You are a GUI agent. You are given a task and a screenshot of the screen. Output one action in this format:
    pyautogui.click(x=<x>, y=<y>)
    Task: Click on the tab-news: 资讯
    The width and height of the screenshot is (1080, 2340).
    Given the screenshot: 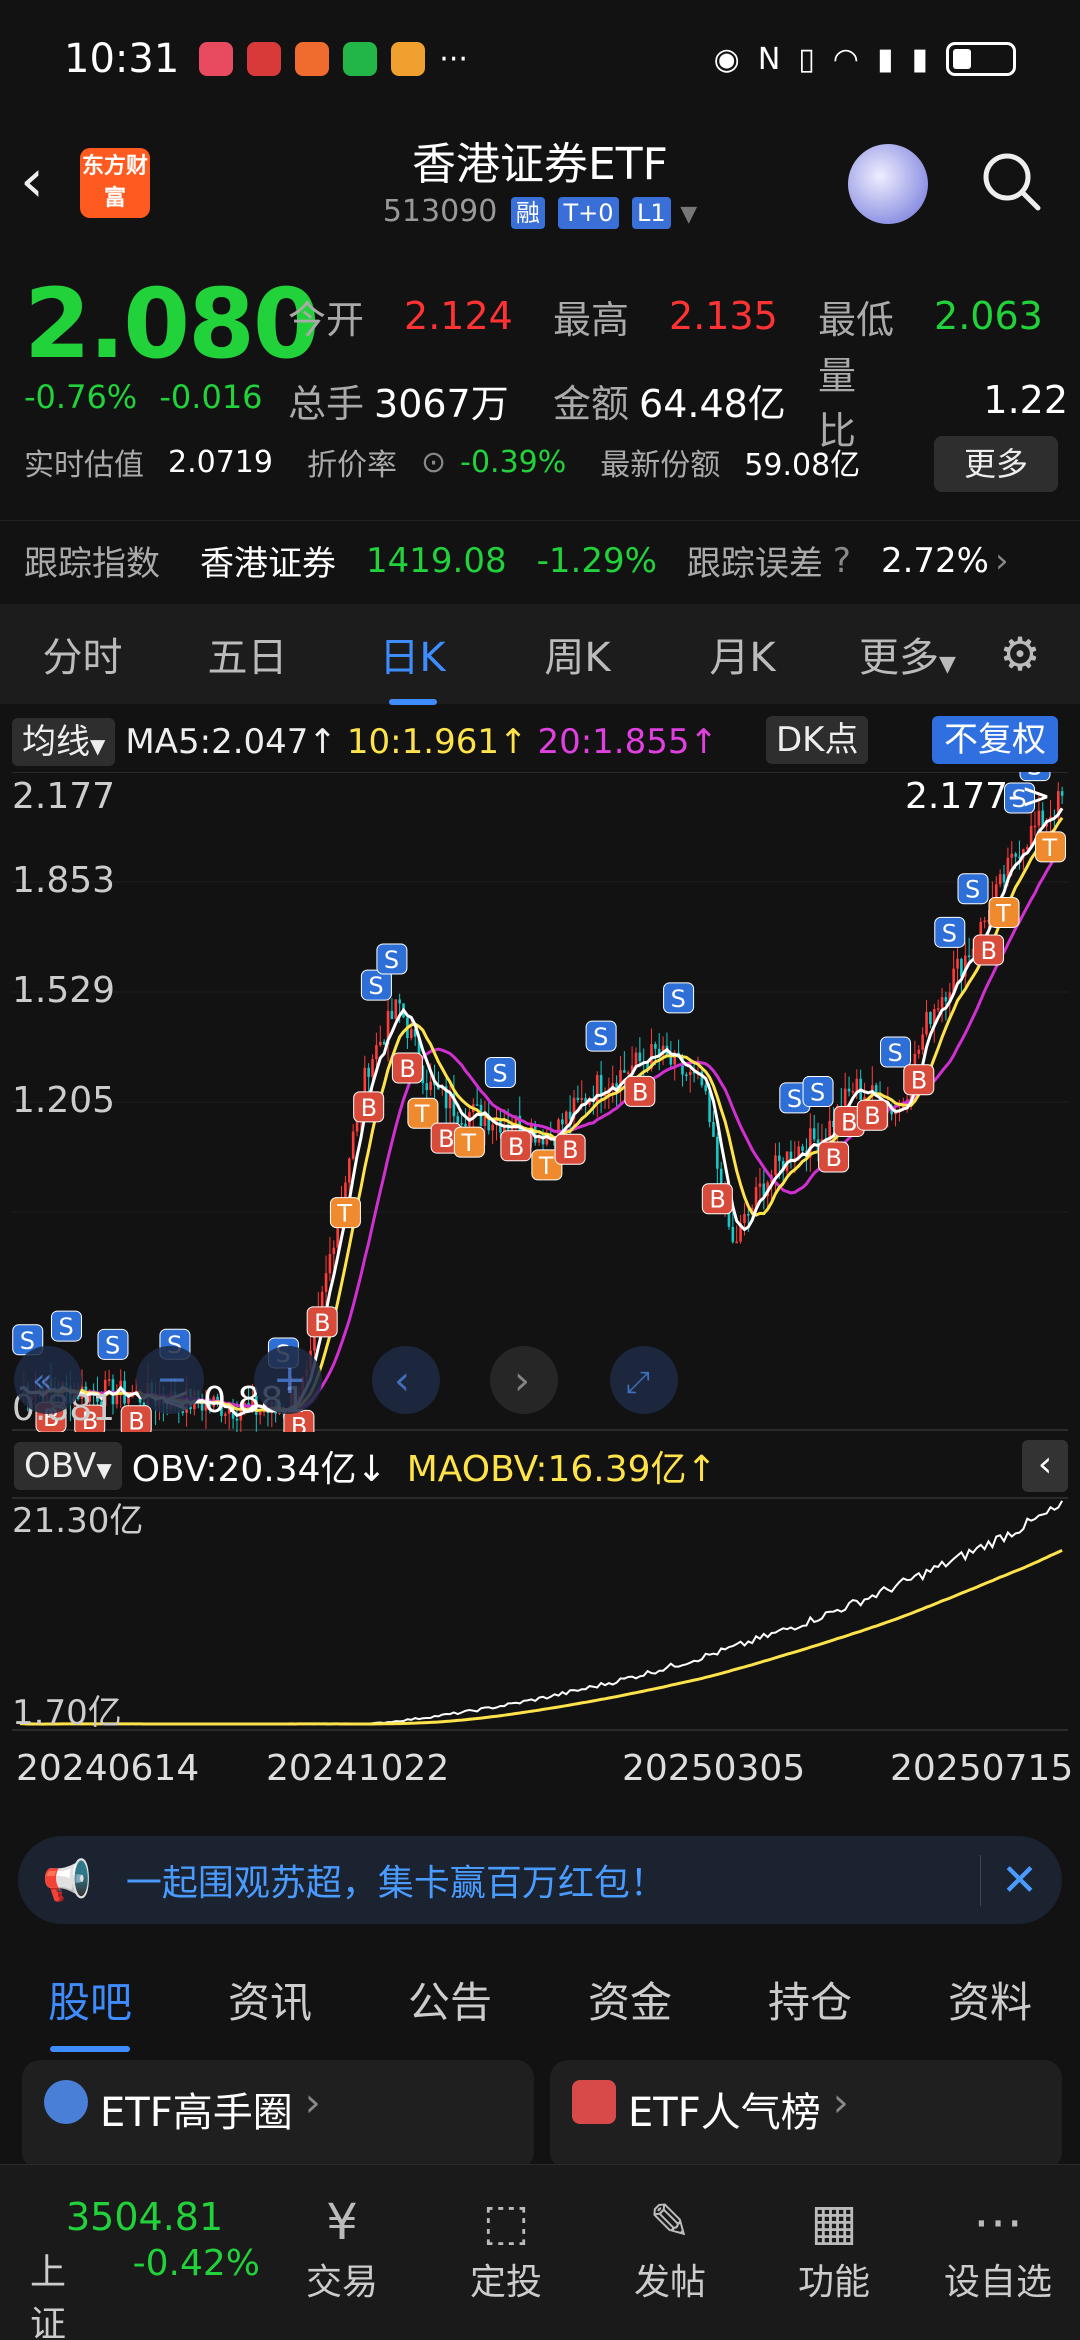 What is the action you would take?
    pyautogui.click(x=270, y=1999)
    